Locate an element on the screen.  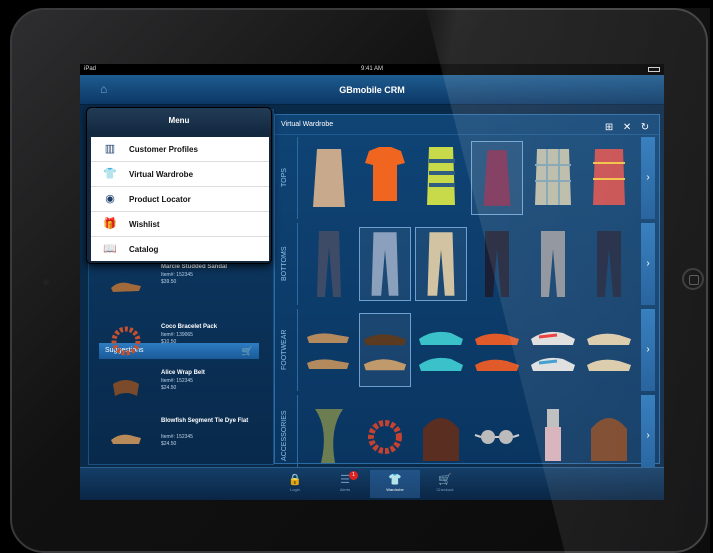
wardrobe-row-accessories: ACCESSORIES › is located at coordinates (467, 436).